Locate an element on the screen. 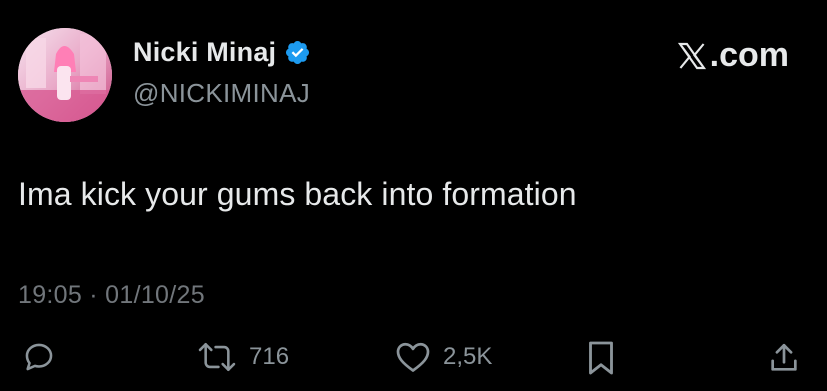 Image resolution: width=827 pixels, height=391 pixels. like-button: 2,5K is located at coordinates (443, 357).